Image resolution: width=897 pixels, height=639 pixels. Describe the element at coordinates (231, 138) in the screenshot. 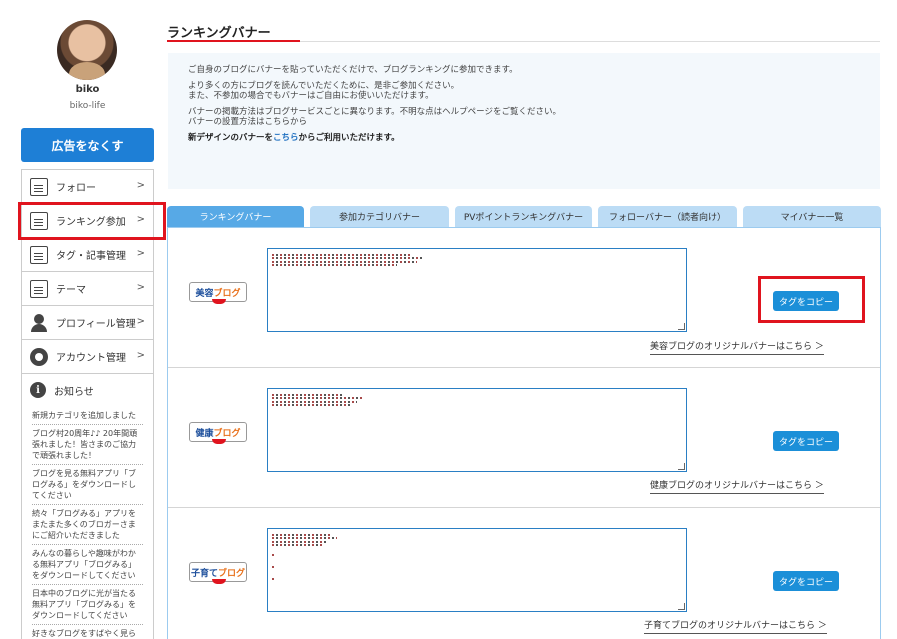

I see `intro-text: 新デザインのバナーを` at that location.